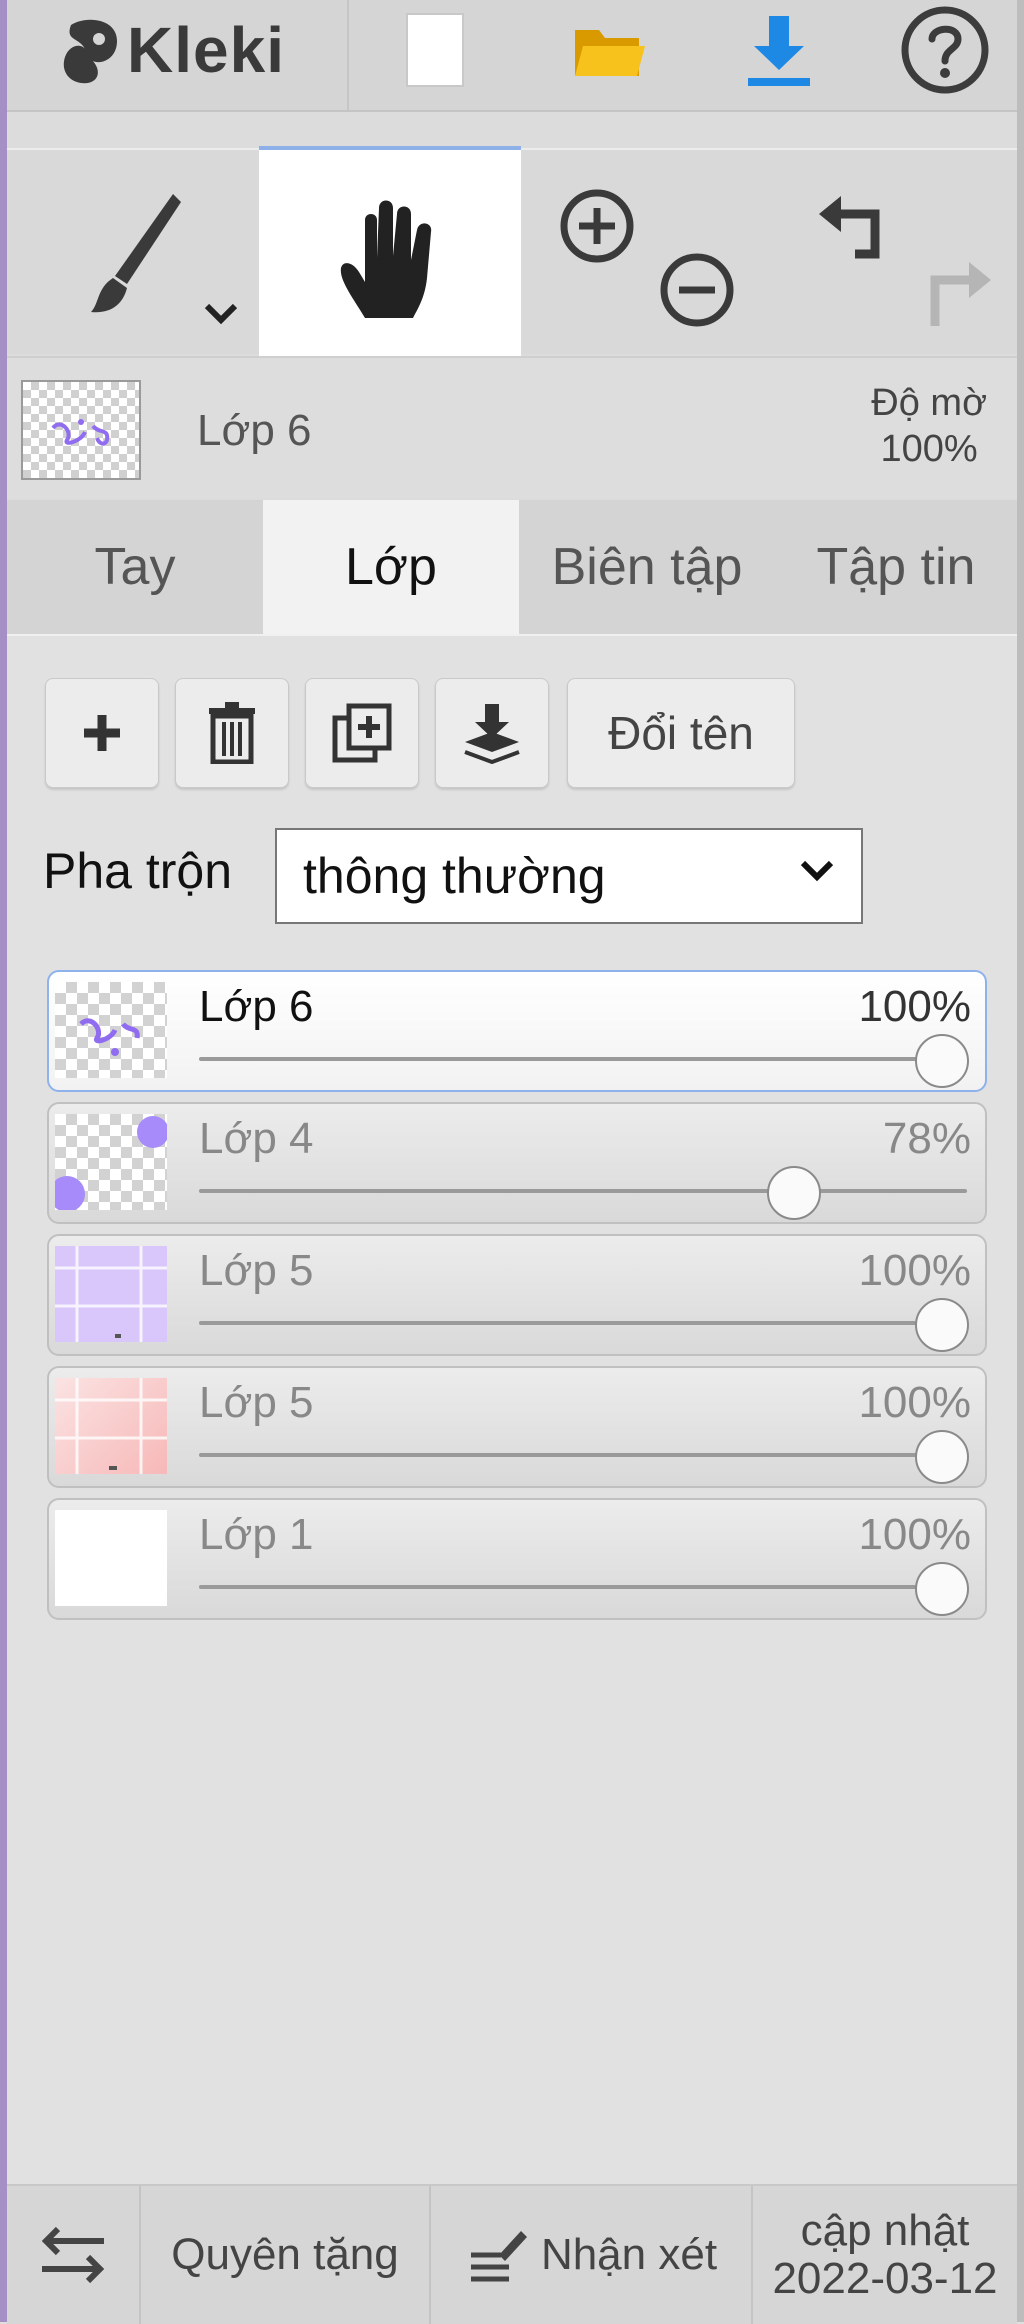  What do you see at coordinates (1020, 1161) in the screenshot?
I see `panel-edge` at bounding box center [1020, 1161].